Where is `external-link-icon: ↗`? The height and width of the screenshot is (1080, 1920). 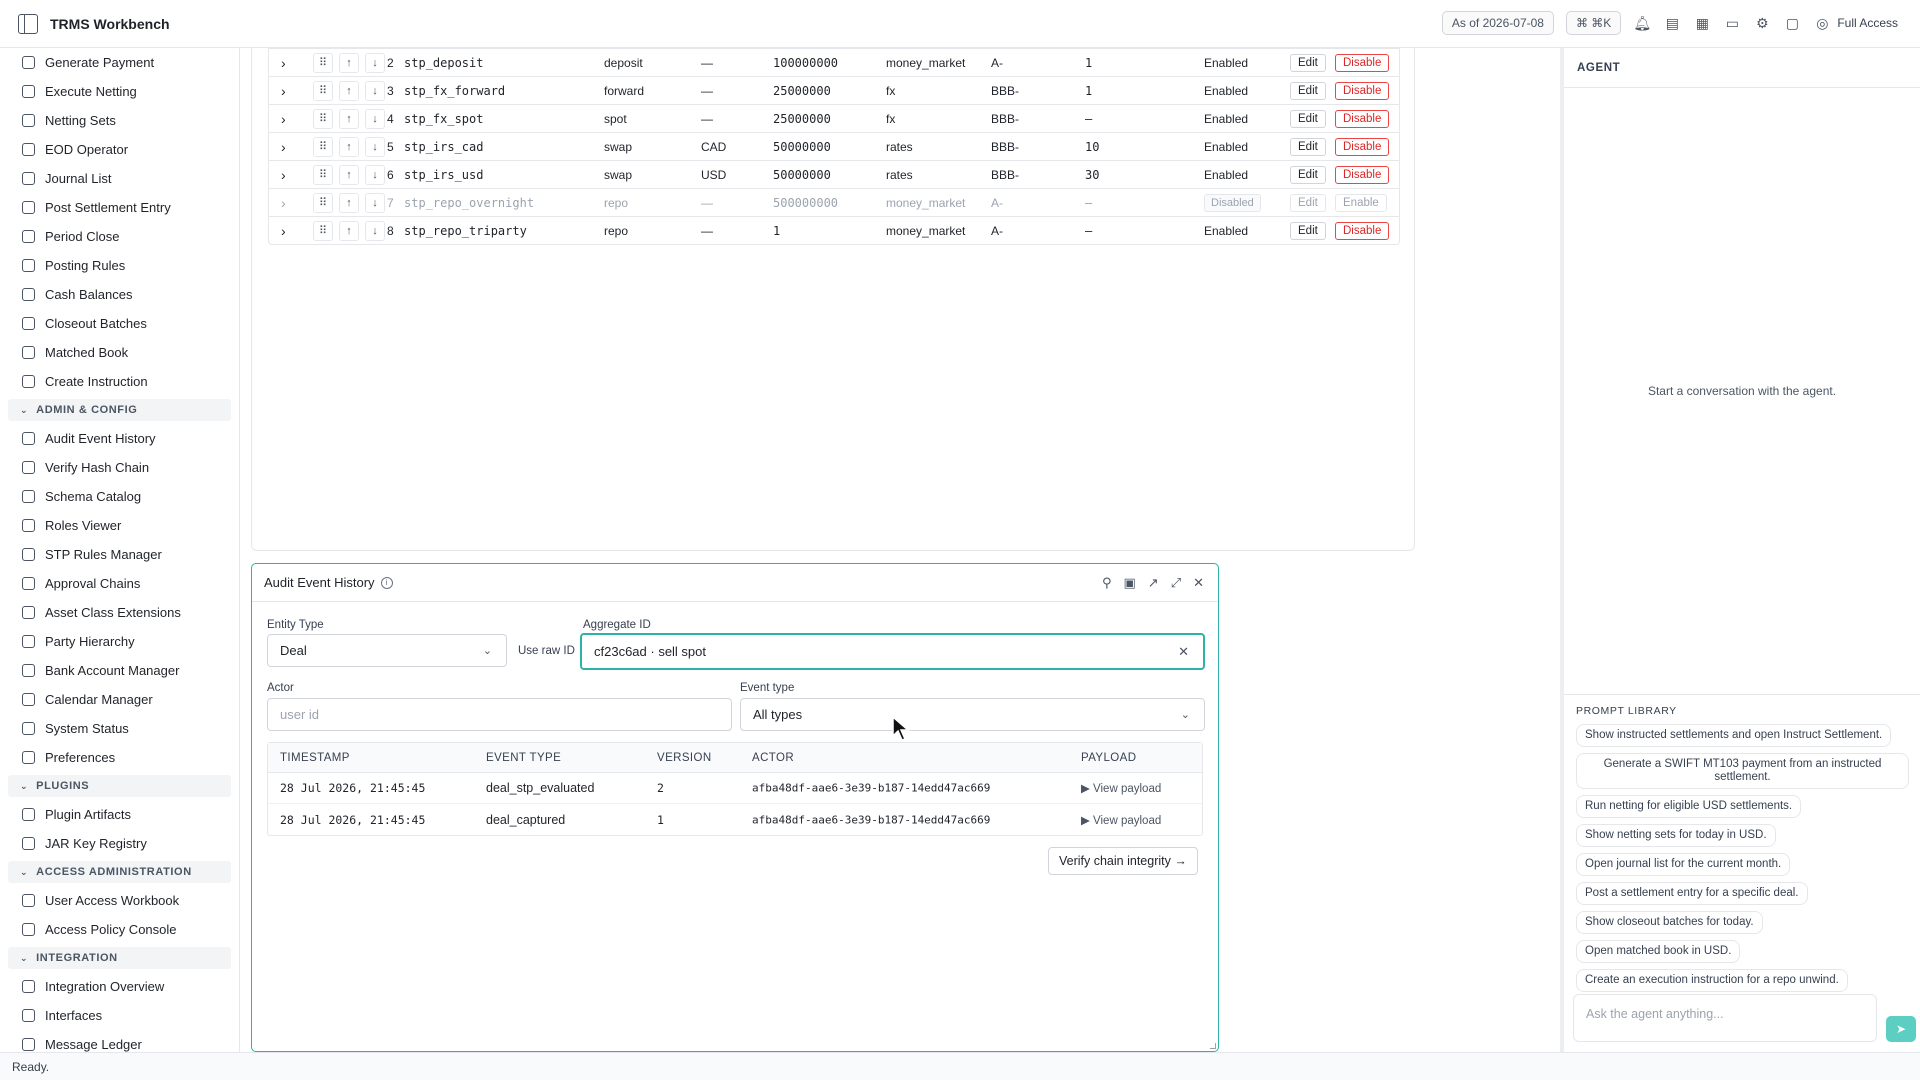
external-link-icon: ↗ is located at coordinates (1153, 583).